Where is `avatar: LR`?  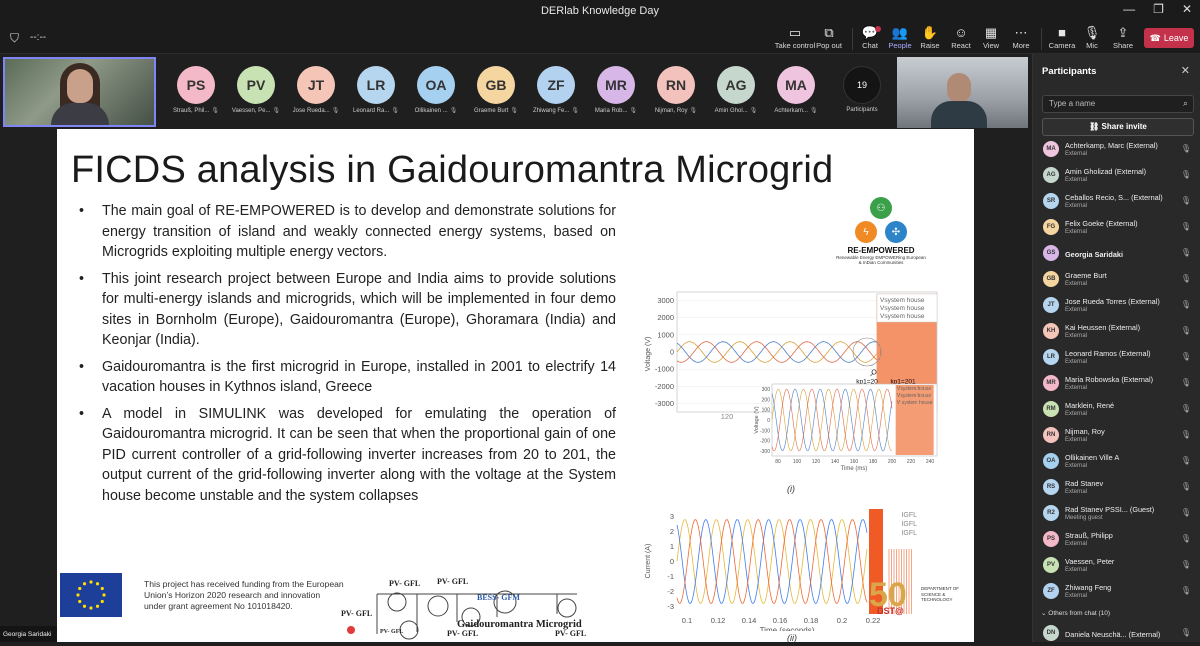
avatar: LR is located at coordinates (376, 85).